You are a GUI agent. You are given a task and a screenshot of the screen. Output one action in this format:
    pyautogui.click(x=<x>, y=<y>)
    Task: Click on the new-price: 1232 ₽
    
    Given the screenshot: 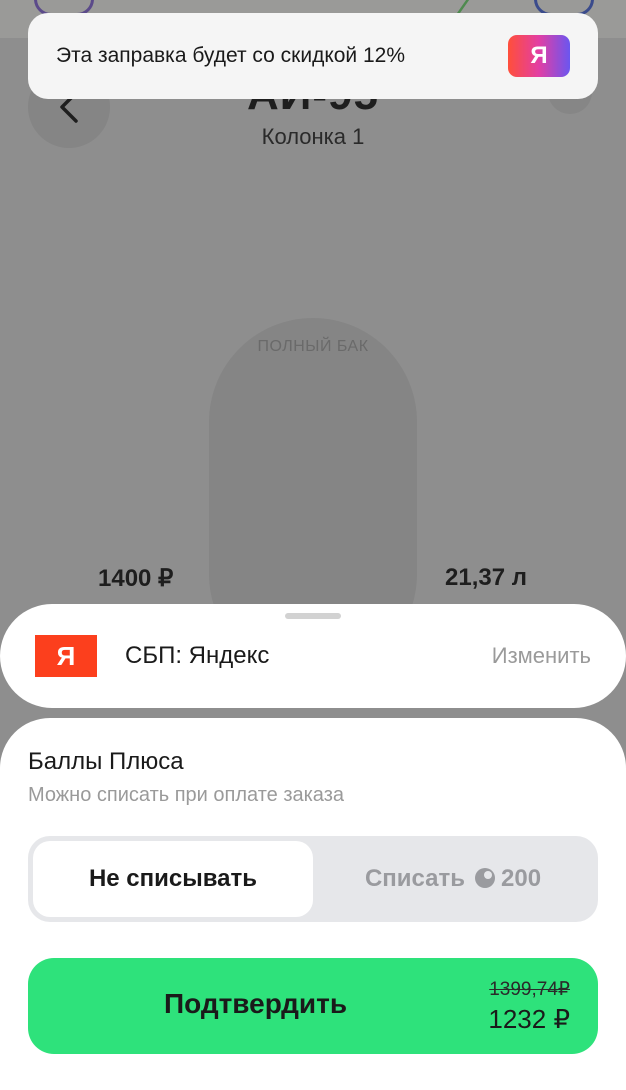 What is the action you would take?
    pyautogui.click(x=529, y=1019)
    